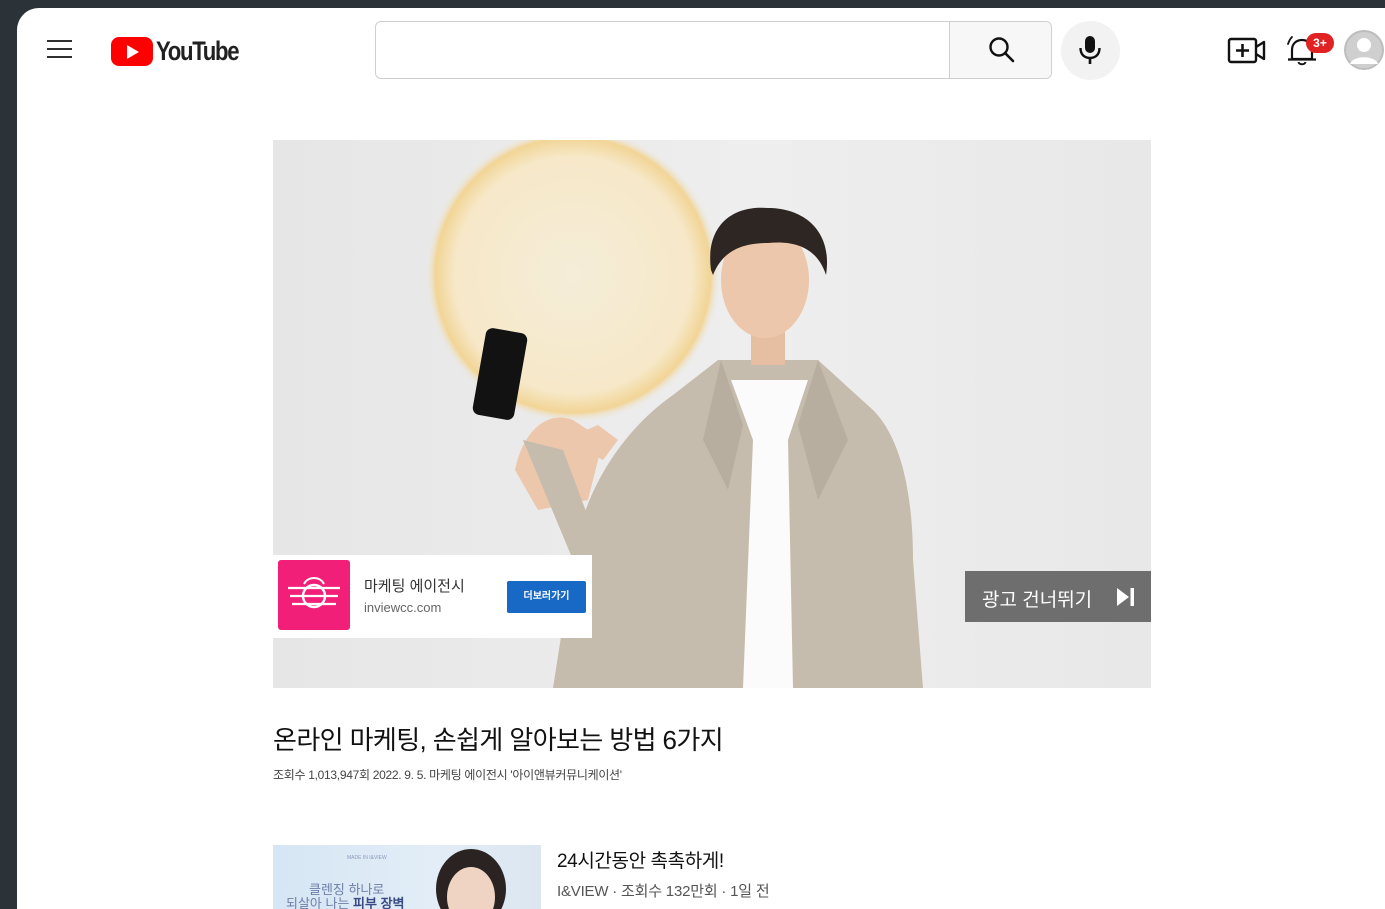  Describe the element at coordinates (662, 50) in the screenshot. I see `search-input` at that location.